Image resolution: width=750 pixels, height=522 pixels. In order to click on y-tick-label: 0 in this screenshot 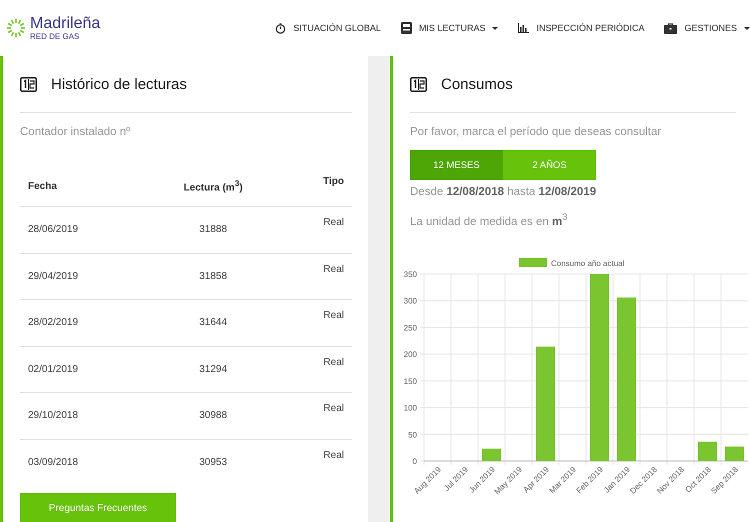, I will do `click(414, 461)`.